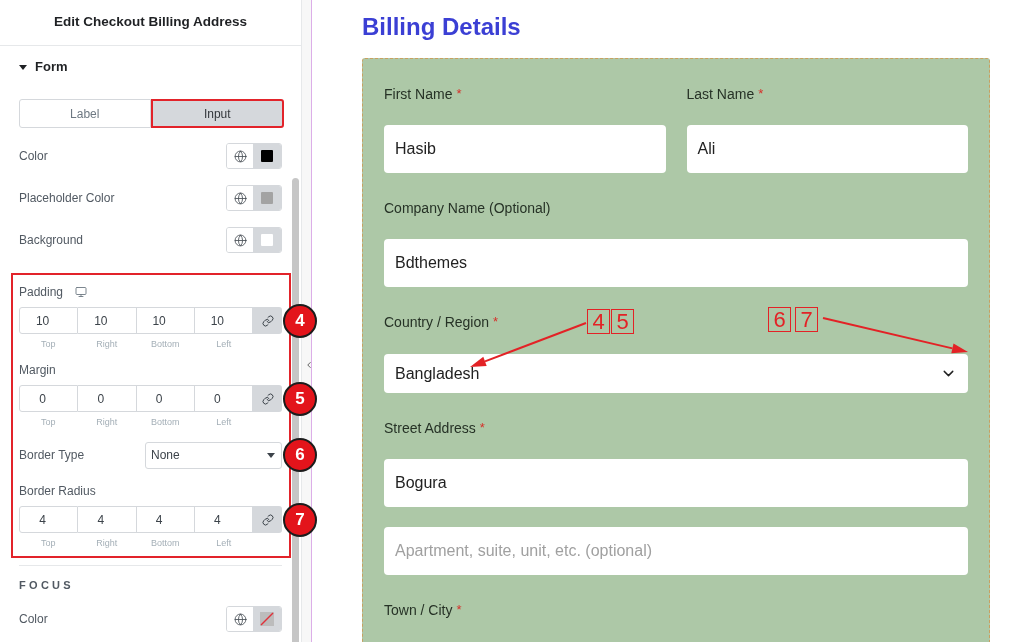 The image size is (1024, 642). What do you see at coordinates (418, 94) in the screenshot?
I see `field-label: First Name` at bounding box center [418, 94].